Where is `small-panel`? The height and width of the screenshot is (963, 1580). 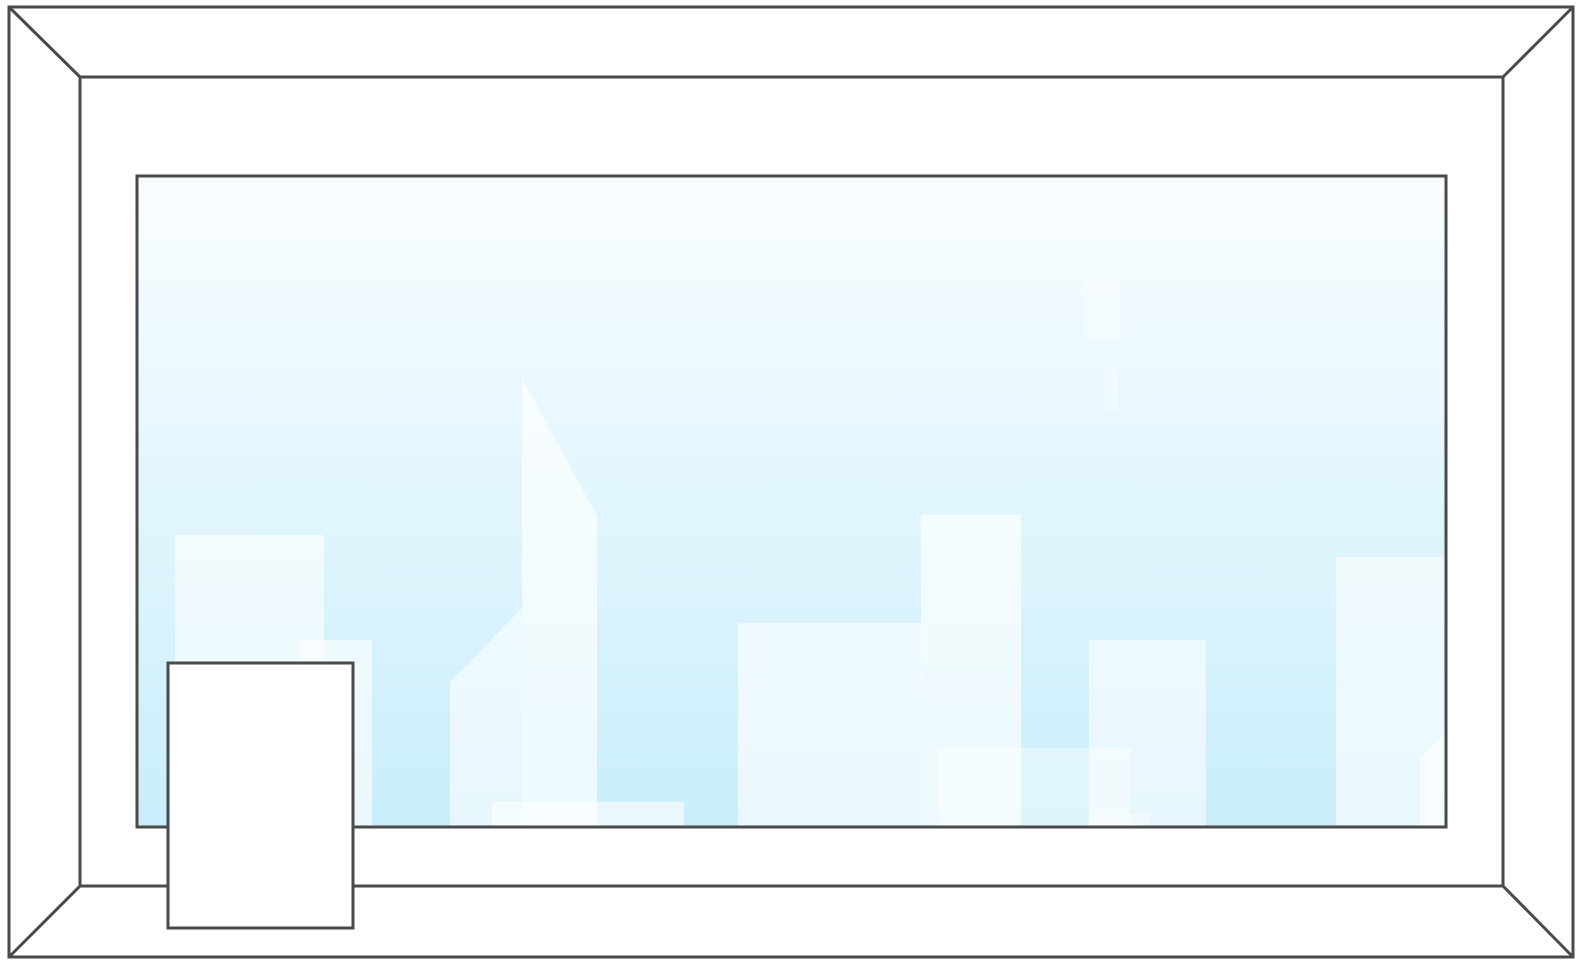 small-panel is located at coordinates (260, 795).